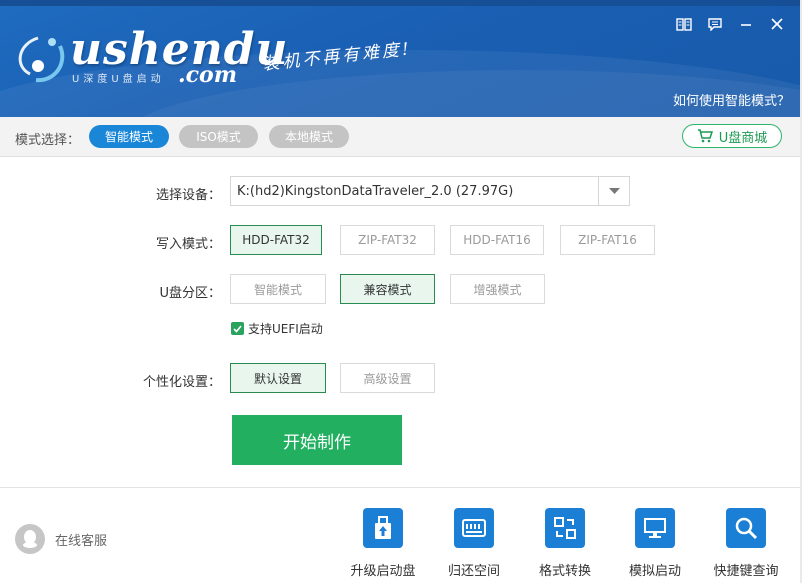  I want to click on close-icon, so click(776, 24).